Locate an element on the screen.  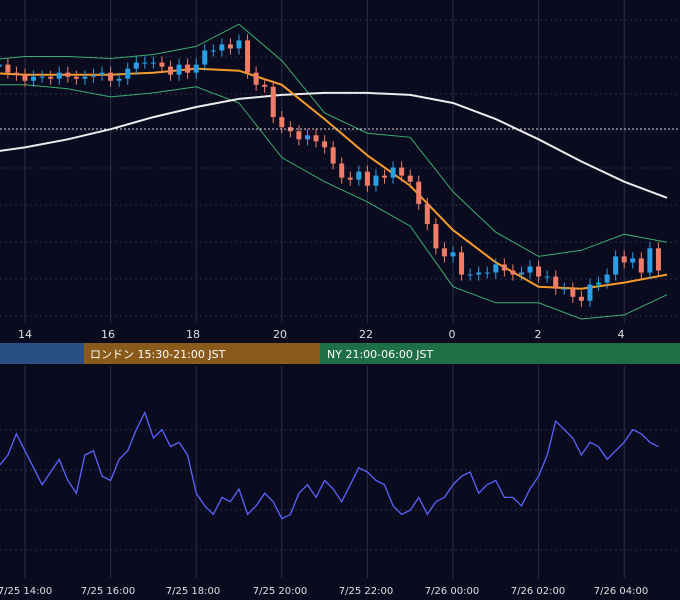
top-time-axis: 14 16 18 20 22 0 2 4 is located at coordinates (340, 333).